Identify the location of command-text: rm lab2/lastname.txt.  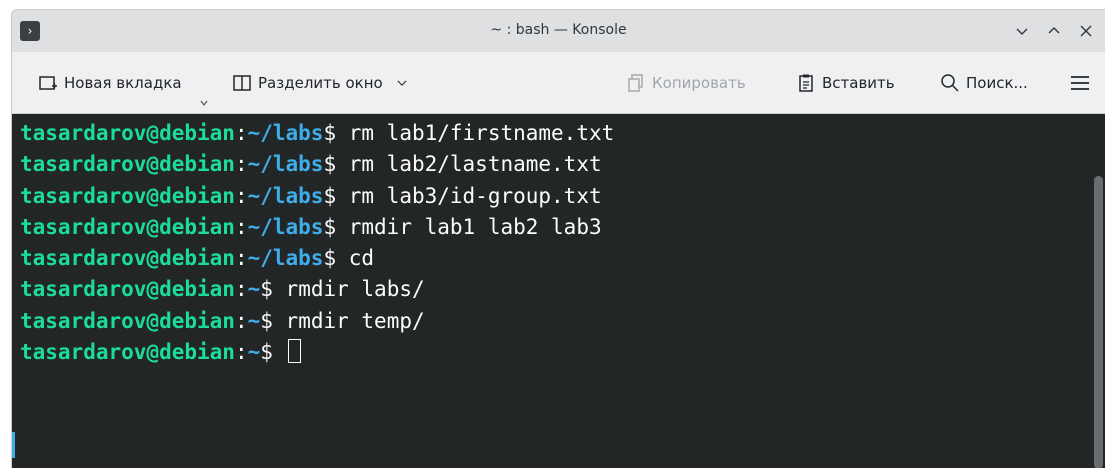
(475, 164).